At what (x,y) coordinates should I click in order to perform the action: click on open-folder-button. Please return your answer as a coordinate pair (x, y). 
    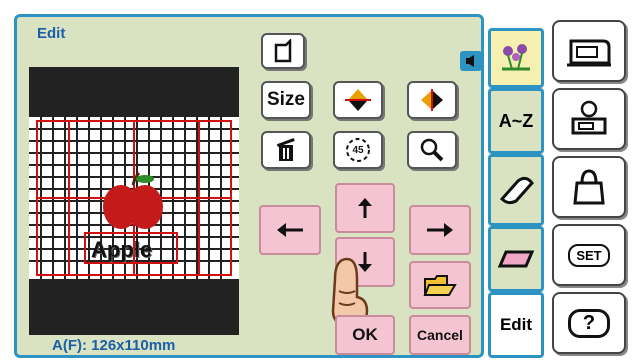
    Looking at the image, I should click on (440, 285).